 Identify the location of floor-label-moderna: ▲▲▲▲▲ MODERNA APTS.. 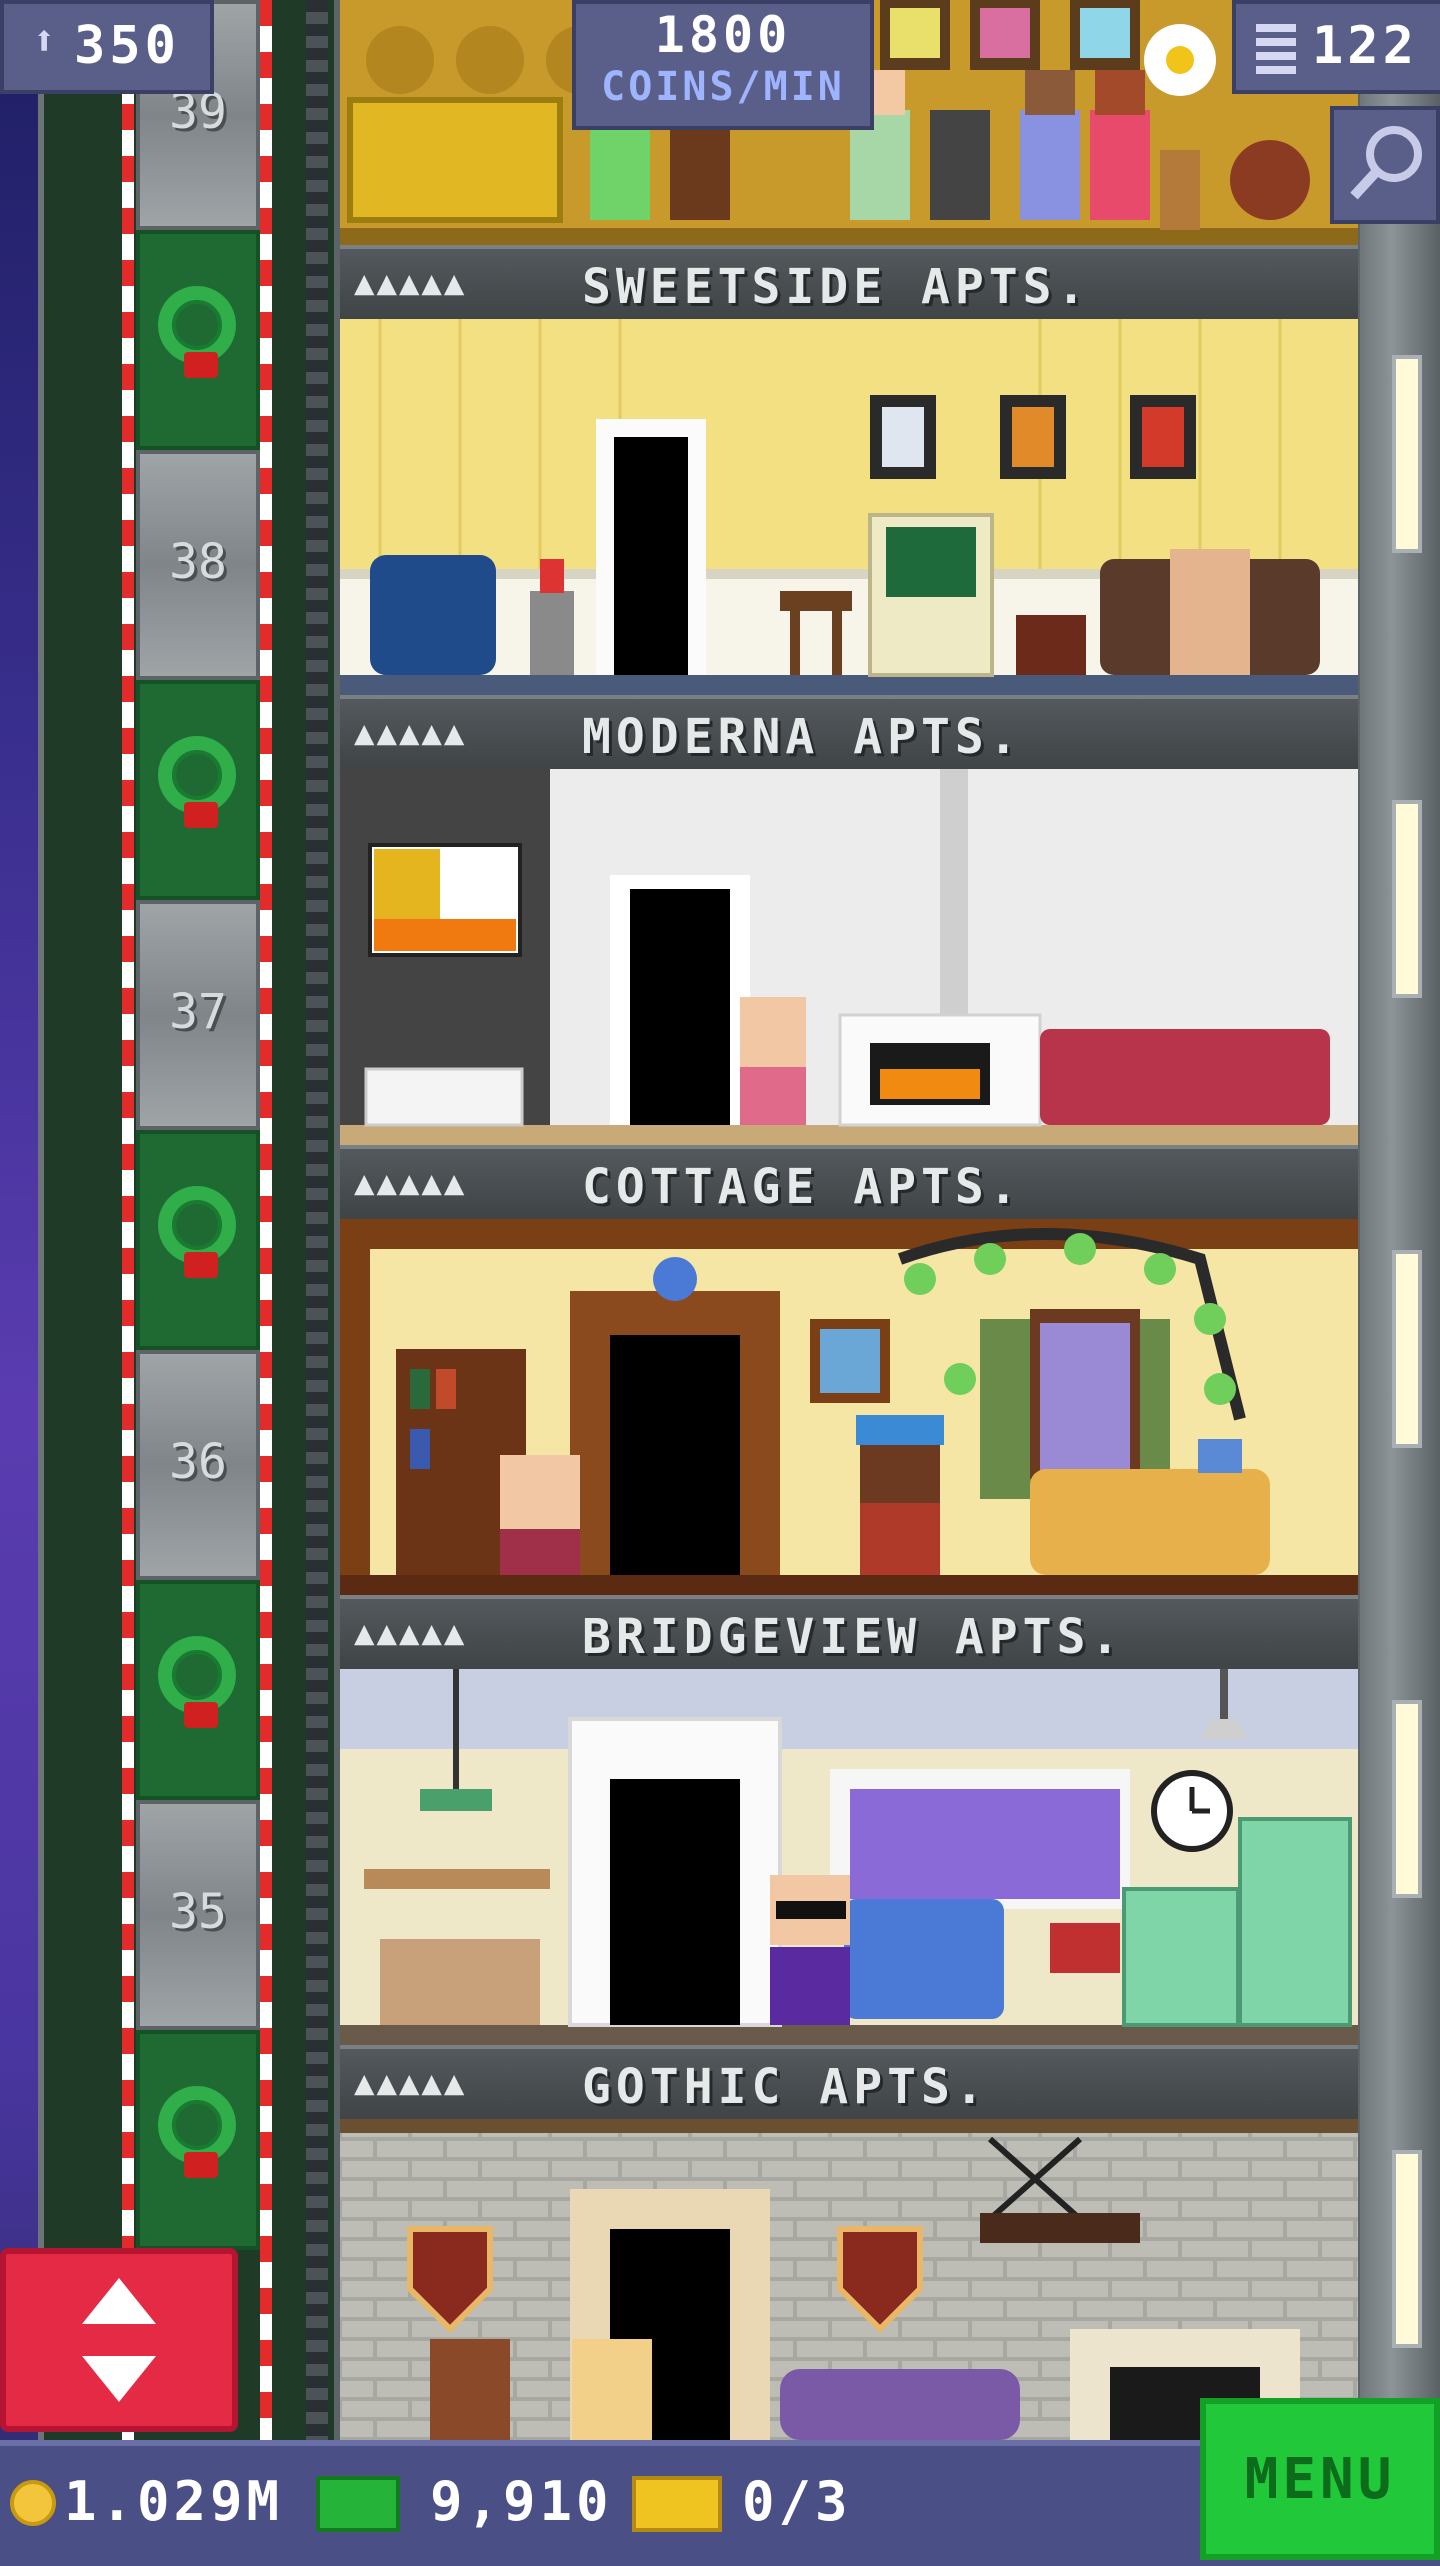
(849, 732).